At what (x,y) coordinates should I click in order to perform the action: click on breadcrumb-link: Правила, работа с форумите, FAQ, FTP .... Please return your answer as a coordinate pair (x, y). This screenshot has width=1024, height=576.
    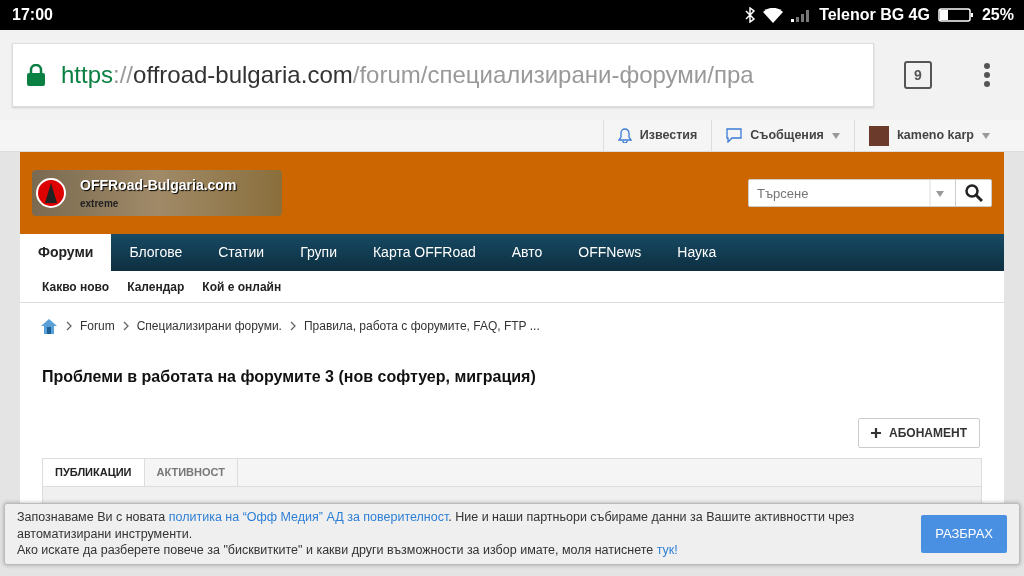
    Looking at the image, I should click on (421, 326).